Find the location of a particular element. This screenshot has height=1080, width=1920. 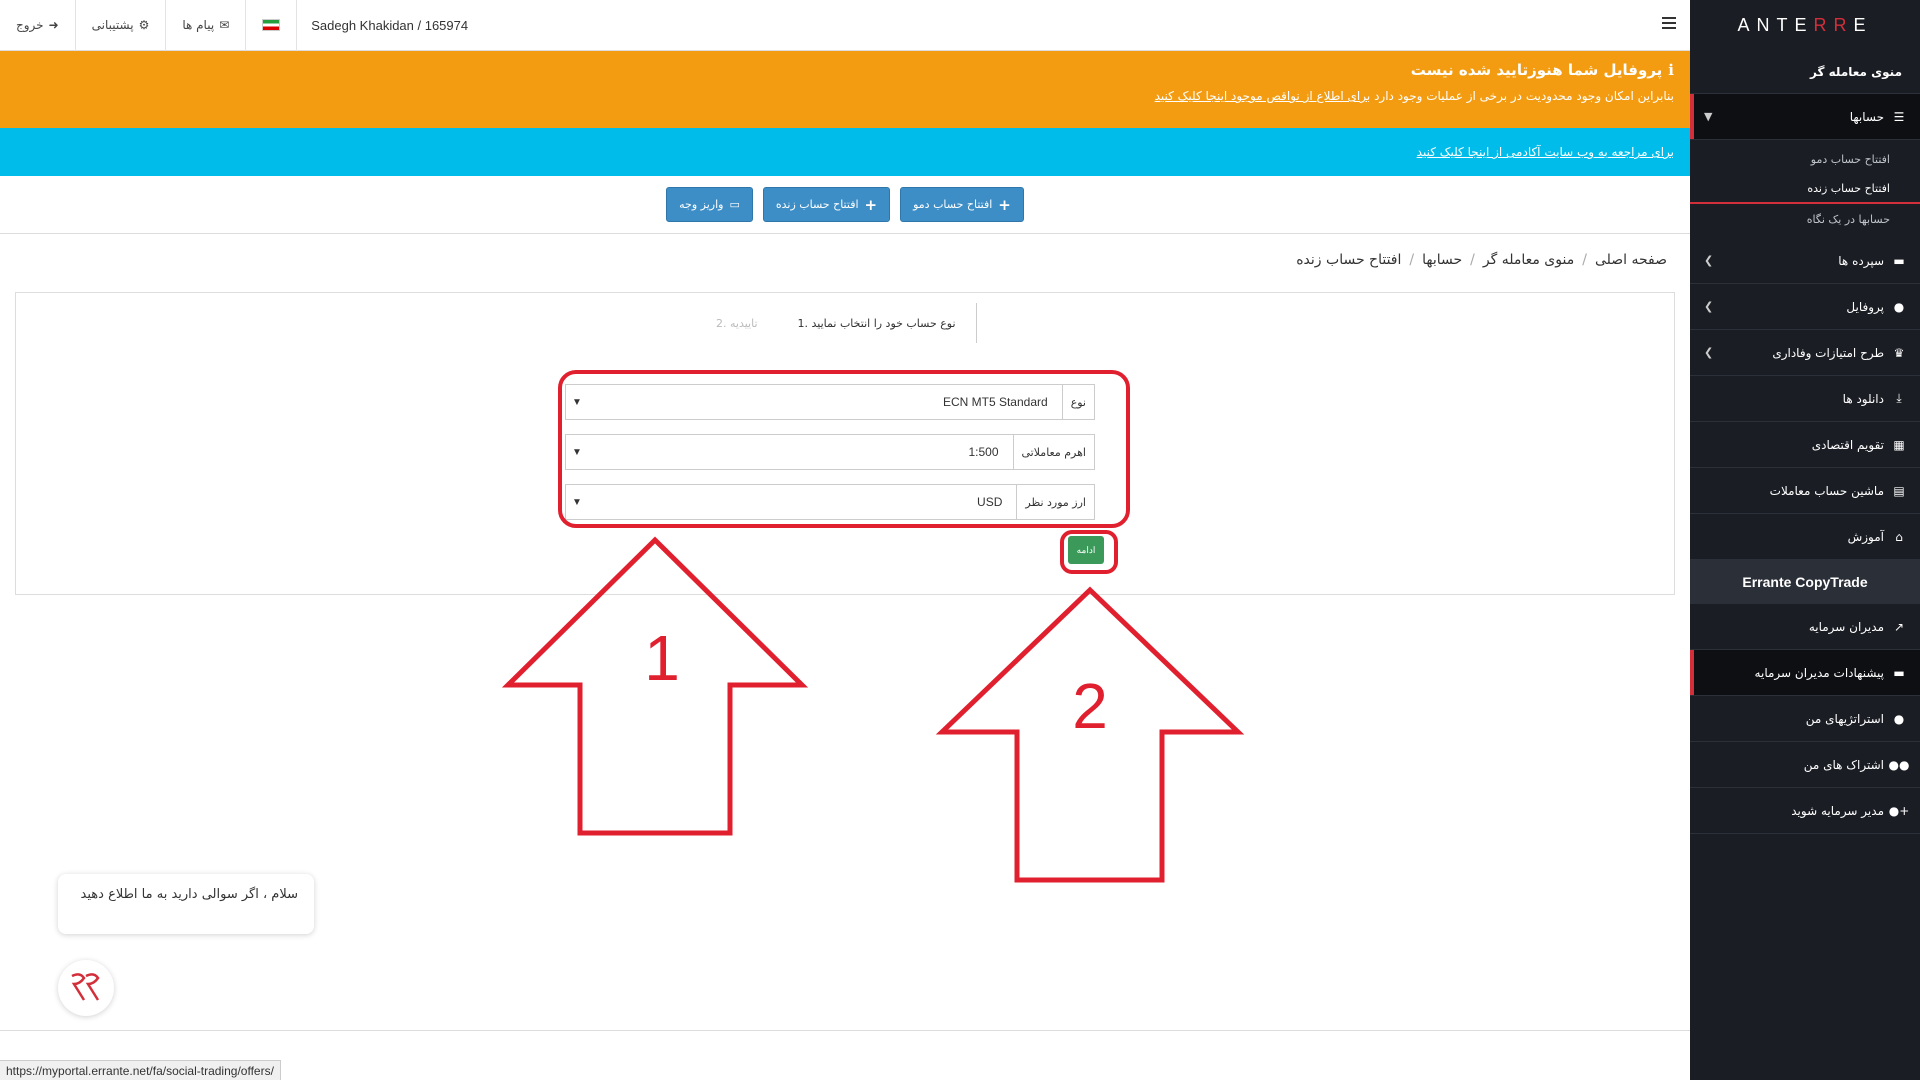

sidebar-item-label: تقویم اقتصادی is located at coordinates (1847, 444).